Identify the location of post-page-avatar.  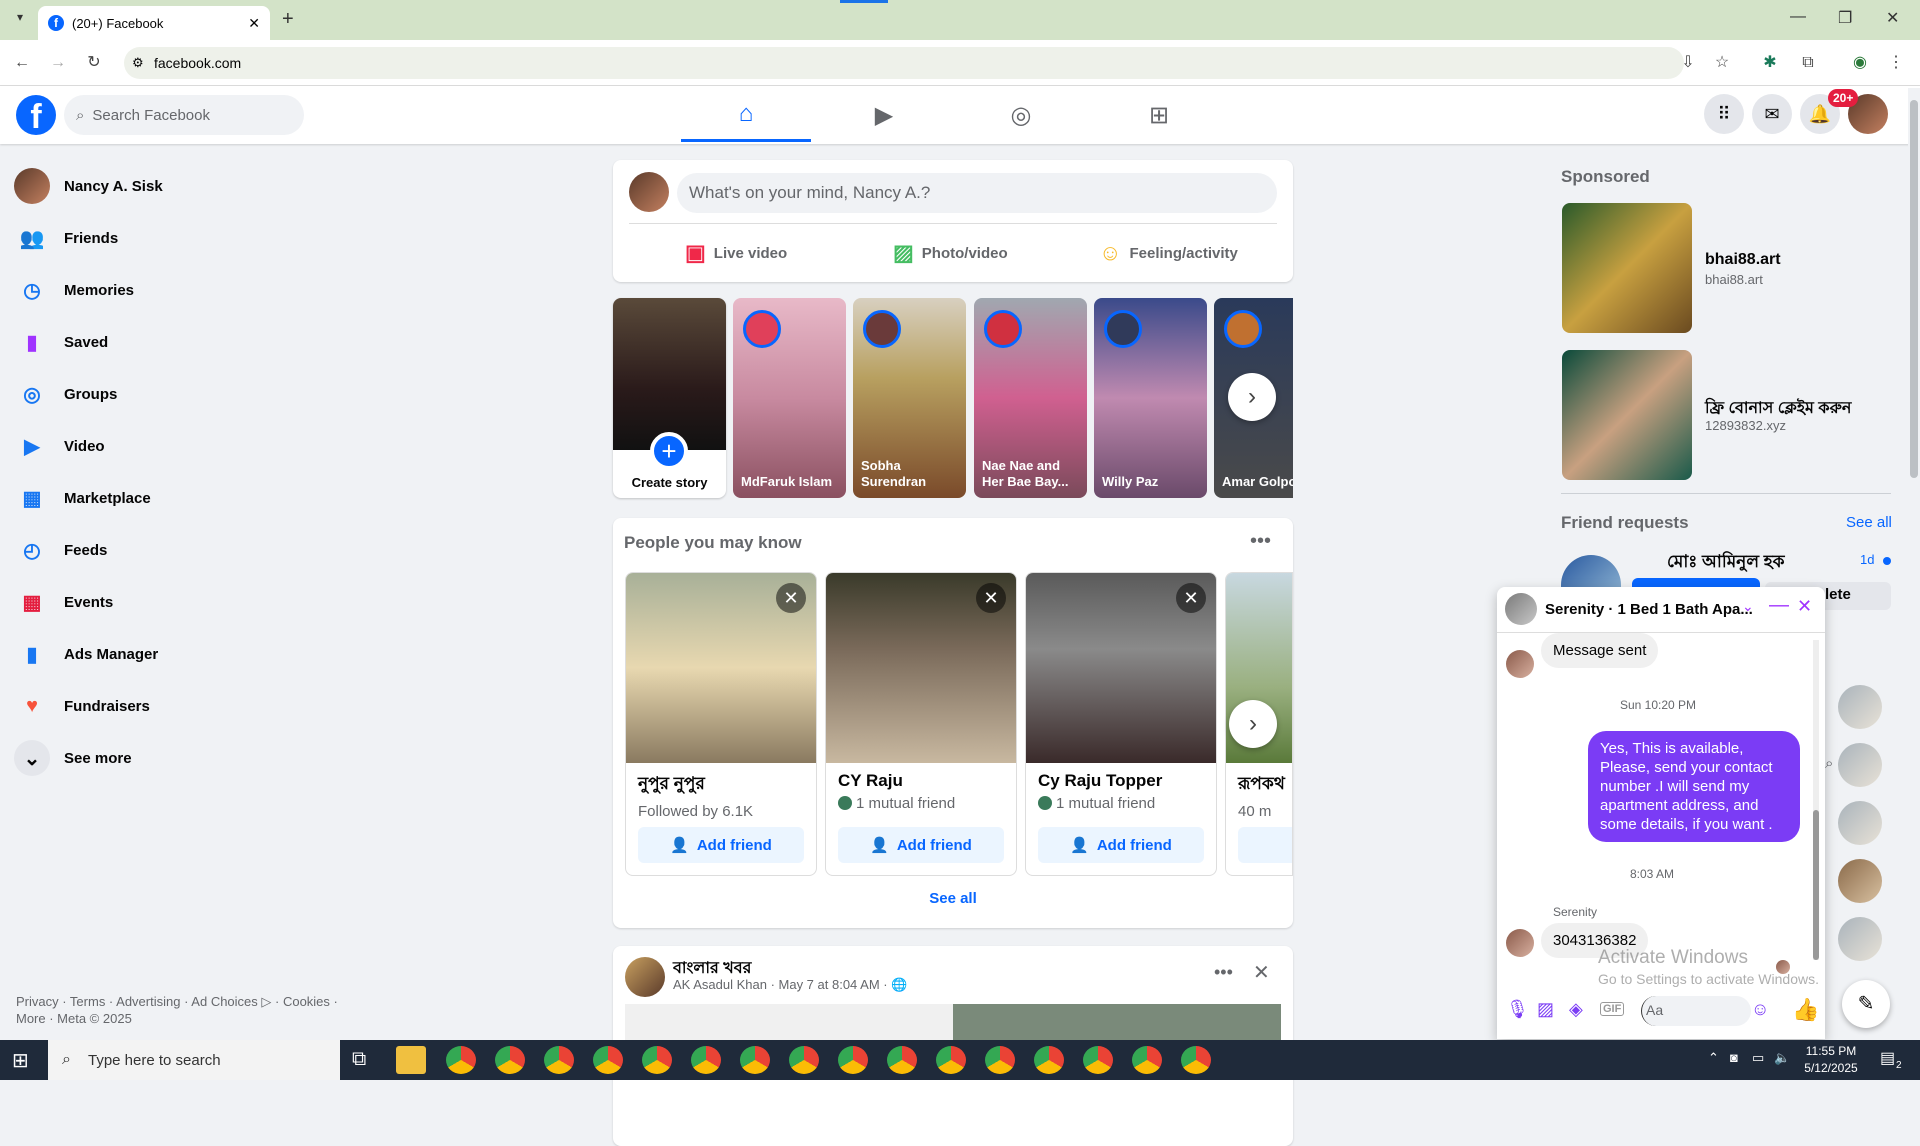
(645, 977).